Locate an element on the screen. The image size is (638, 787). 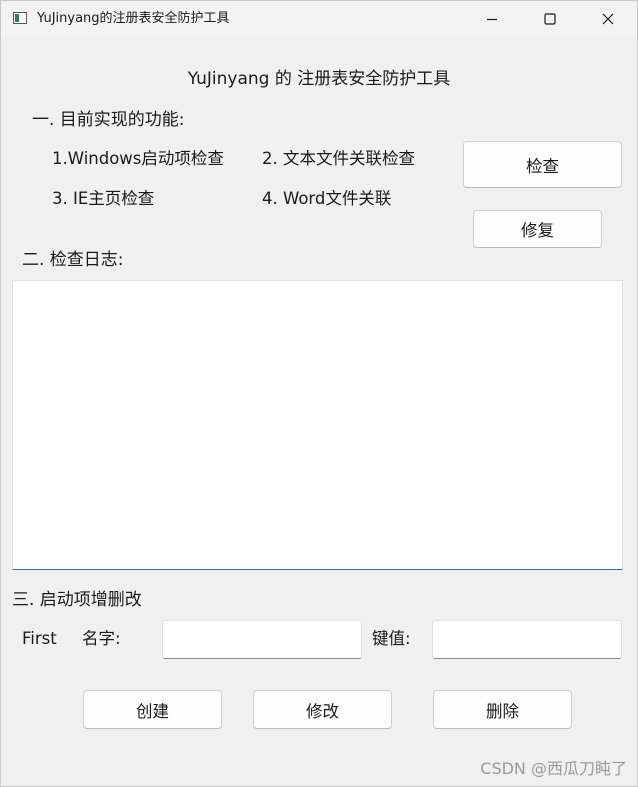
maximize-button is located at coordinates (550, 19).